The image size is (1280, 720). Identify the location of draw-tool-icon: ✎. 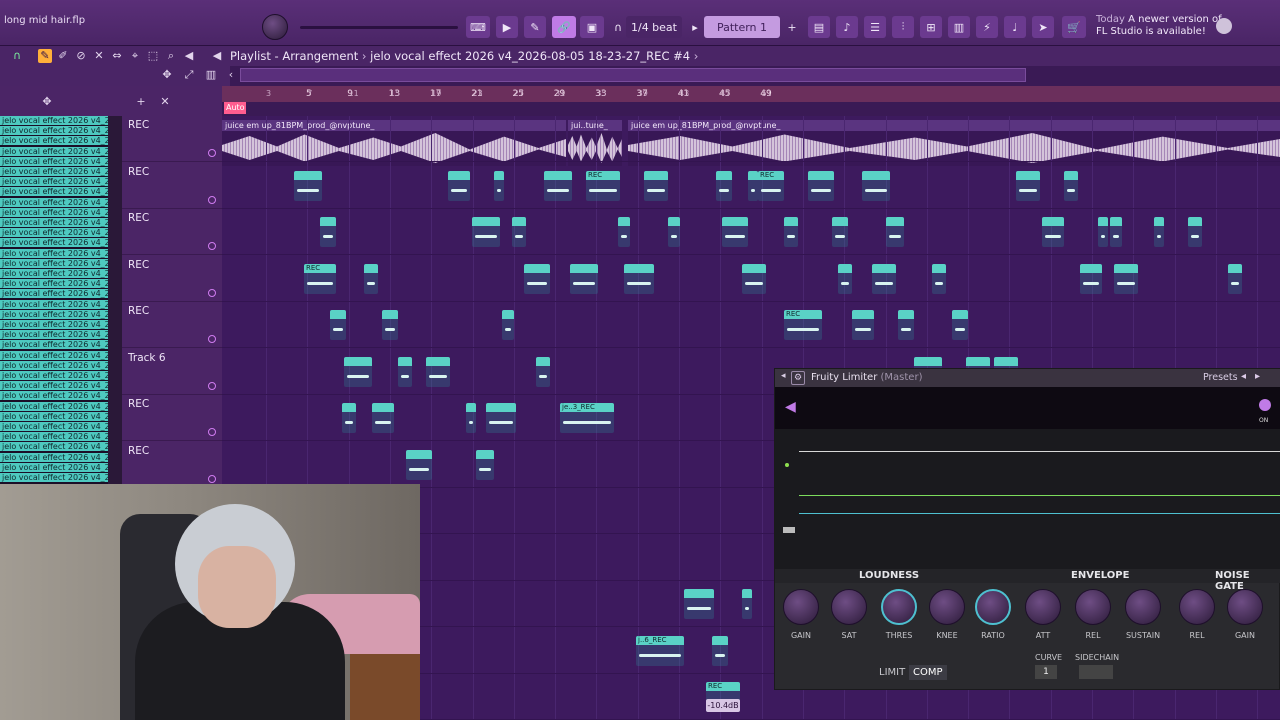
(45, 56).